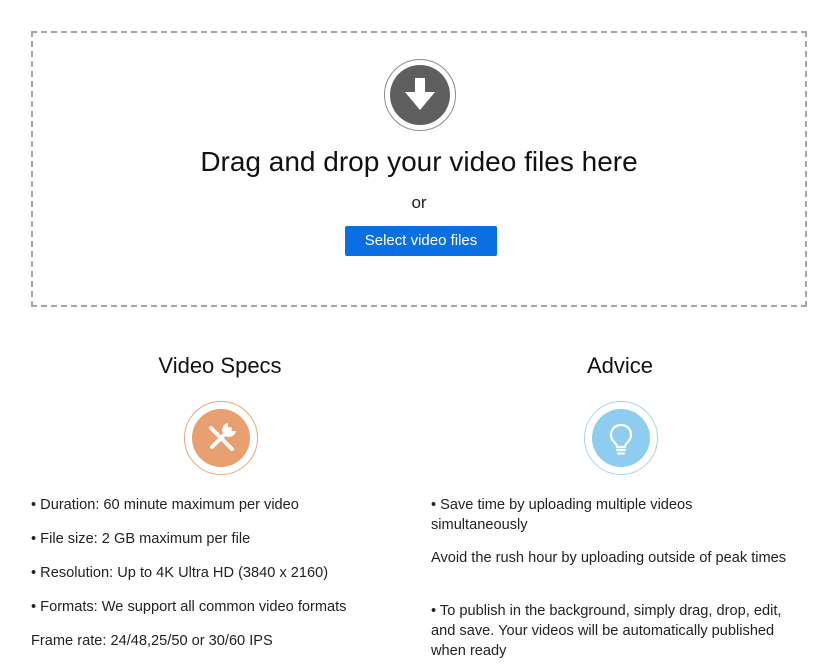  Describe the element at coordinates (165, 505) in the screenshot. I see `specs-item: • Duration: 60 minute maximum per video` at that location.